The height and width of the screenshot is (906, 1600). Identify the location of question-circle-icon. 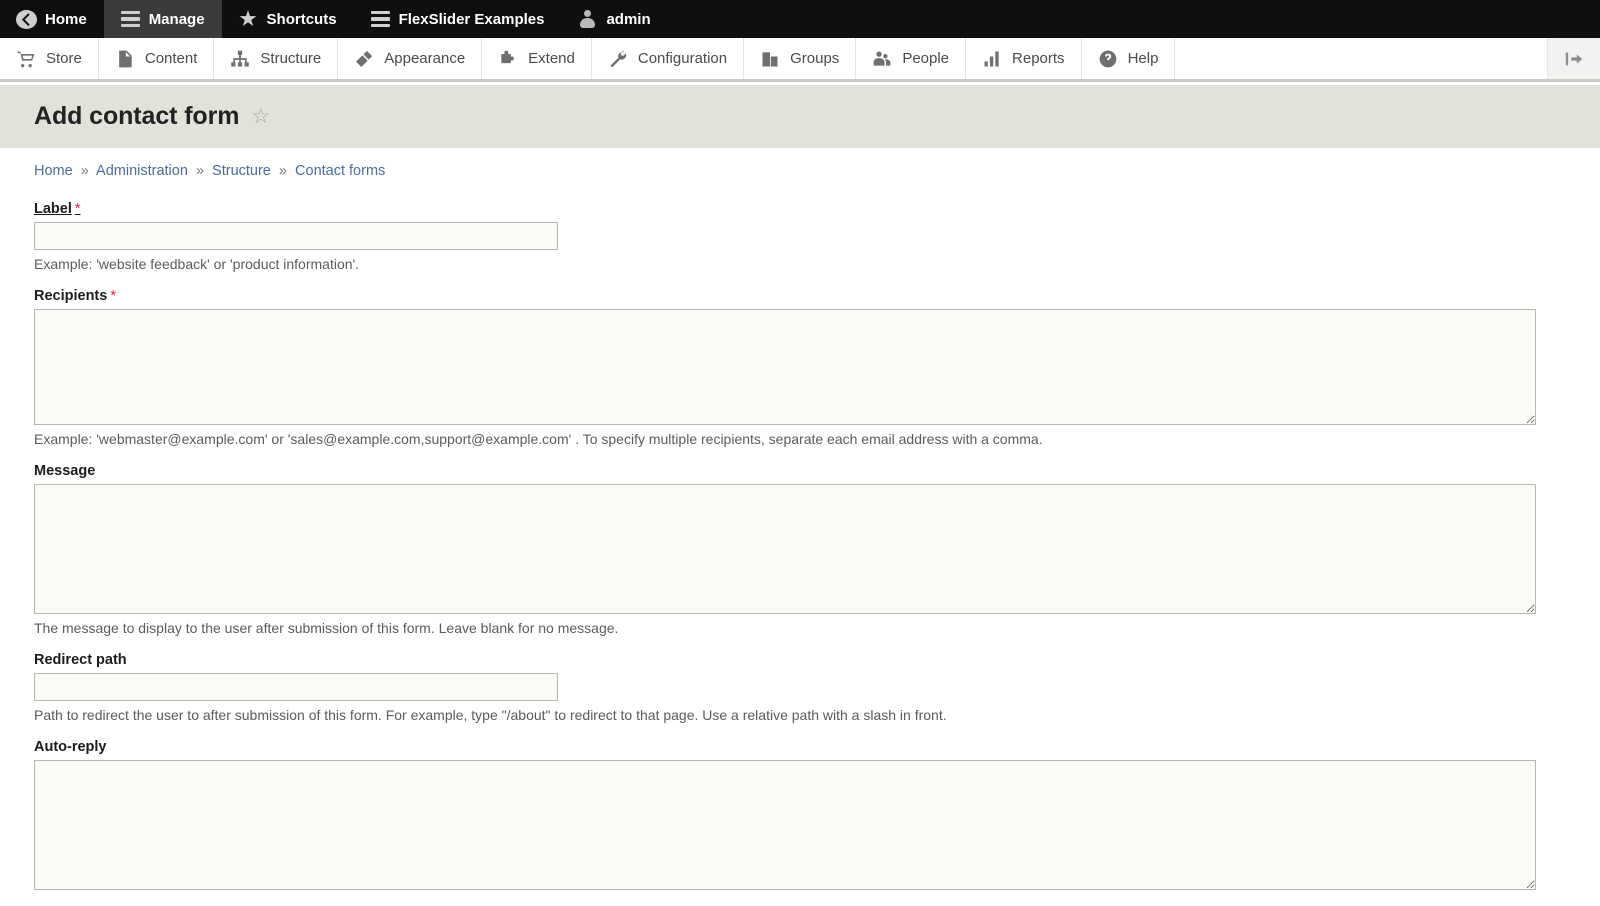
(1108, 59).